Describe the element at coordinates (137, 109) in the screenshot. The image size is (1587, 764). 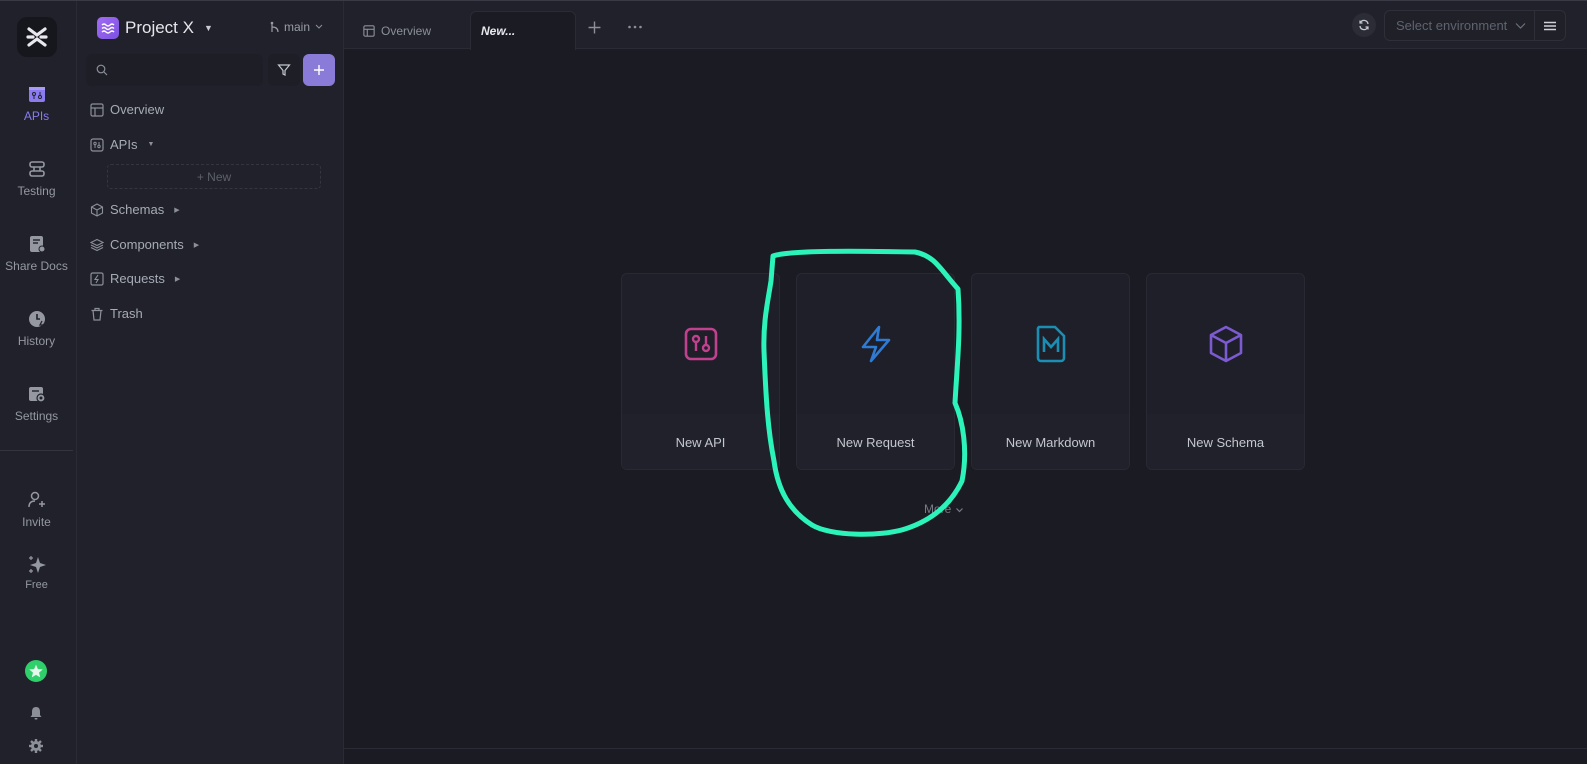
I see `tree-item-label: Overview` at that location.